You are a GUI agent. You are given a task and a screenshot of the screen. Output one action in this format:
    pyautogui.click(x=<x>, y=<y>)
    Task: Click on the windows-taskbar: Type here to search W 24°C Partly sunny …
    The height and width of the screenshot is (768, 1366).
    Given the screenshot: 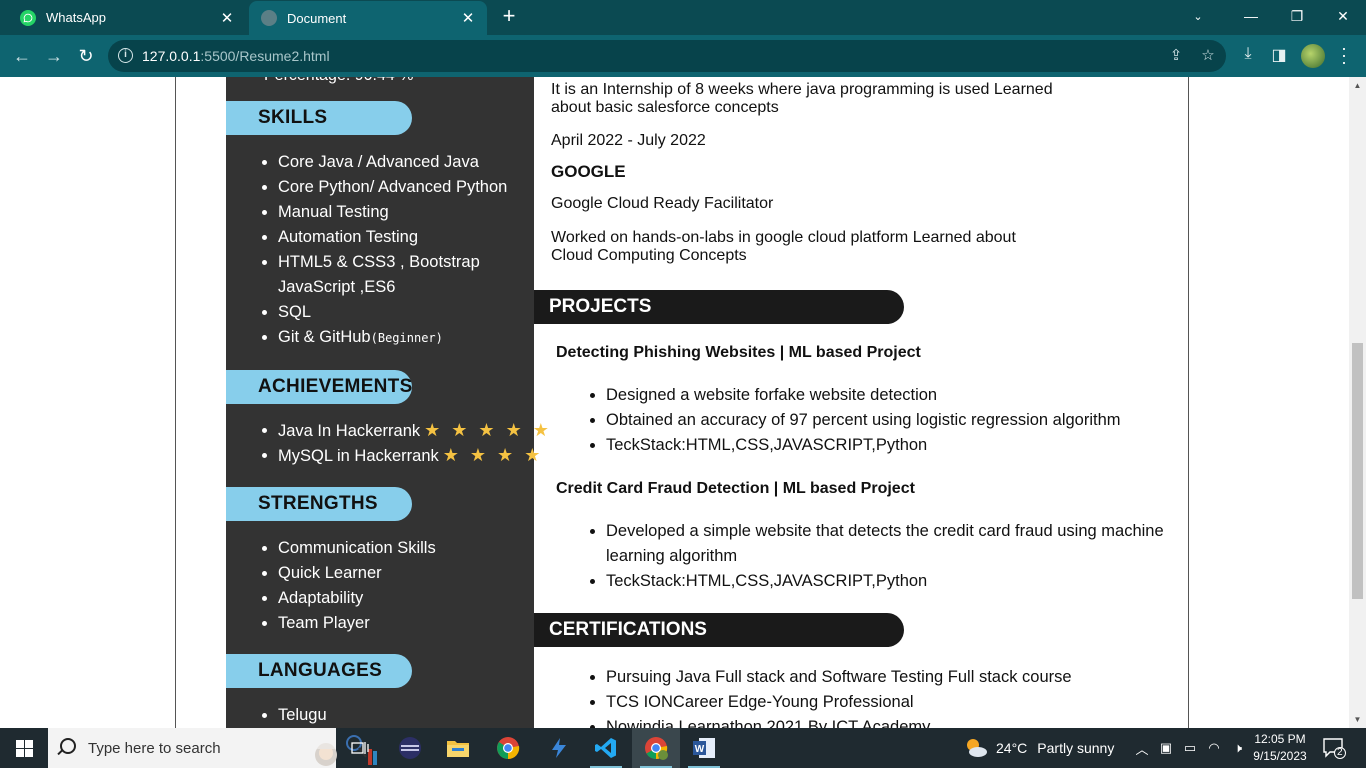 What is the action you would take?
    pyautogui.click(x=683, y=748)
    